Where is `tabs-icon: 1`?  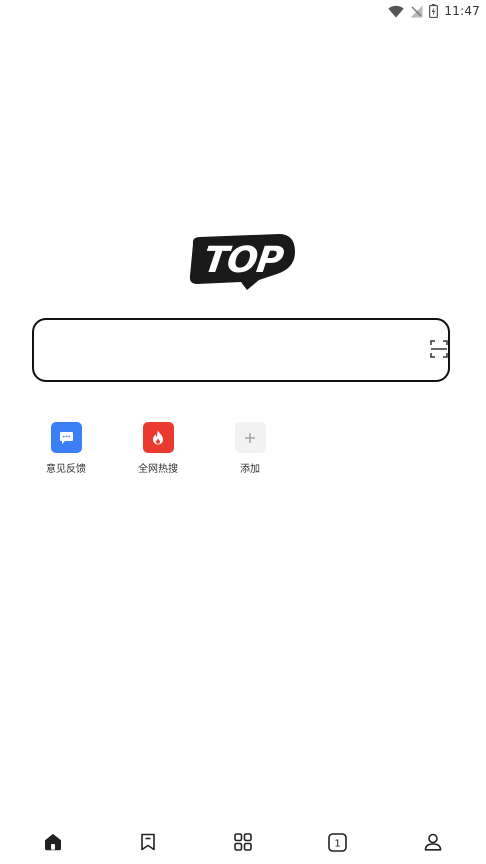
tabs-icon: 1 is located at coordinates (338, 842).